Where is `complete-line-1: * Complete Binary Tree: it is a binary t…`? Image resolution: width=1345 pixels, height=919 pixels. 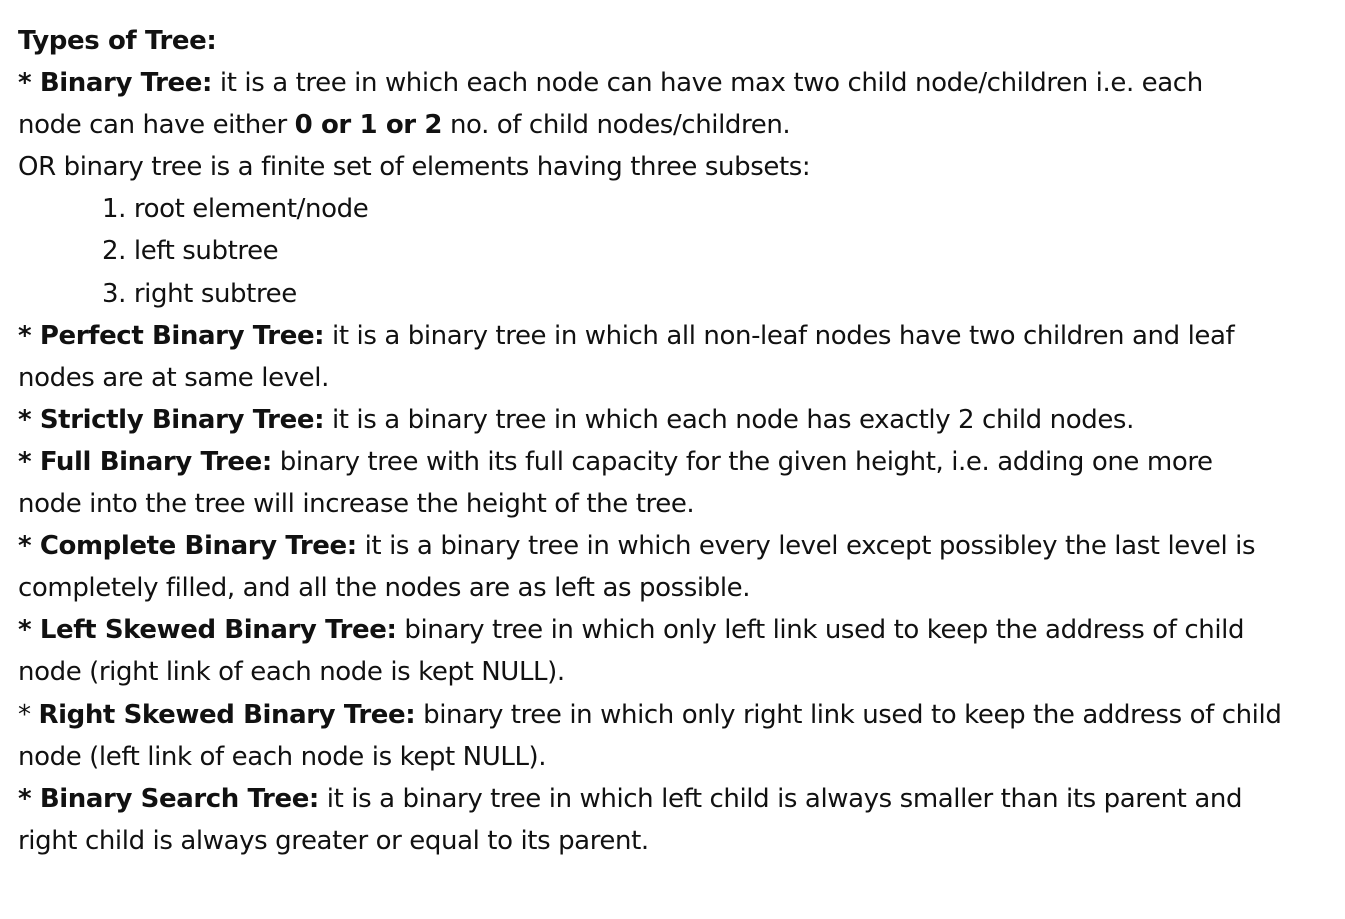 complete-line-1: * Complete Binary Tree: it is a binary t… is located at coordinates (681, 546).